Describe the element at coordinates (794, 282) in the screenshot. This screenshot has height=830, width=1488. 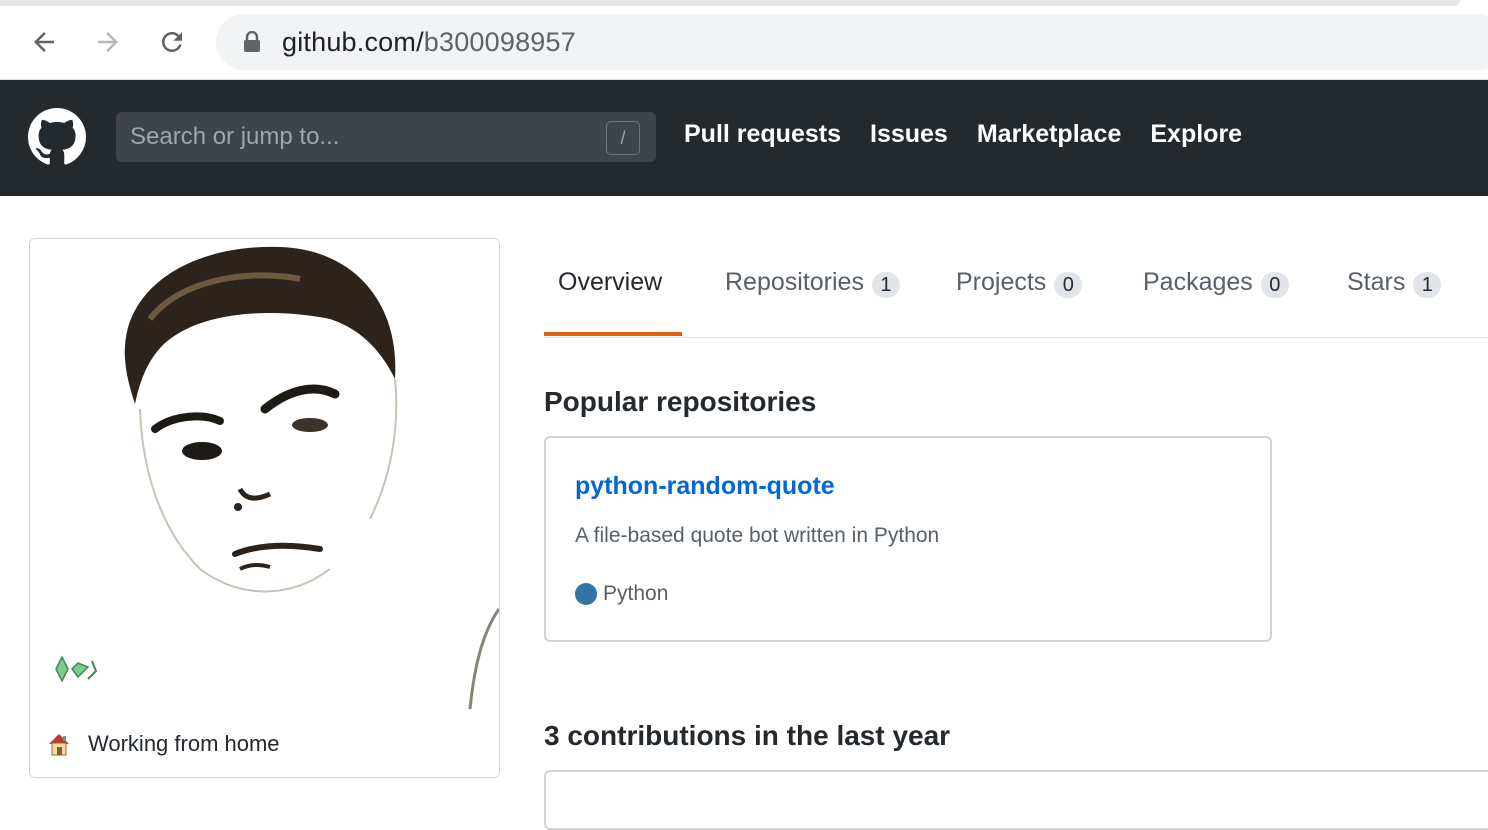
I see `tab-label: Repositories` at that location.